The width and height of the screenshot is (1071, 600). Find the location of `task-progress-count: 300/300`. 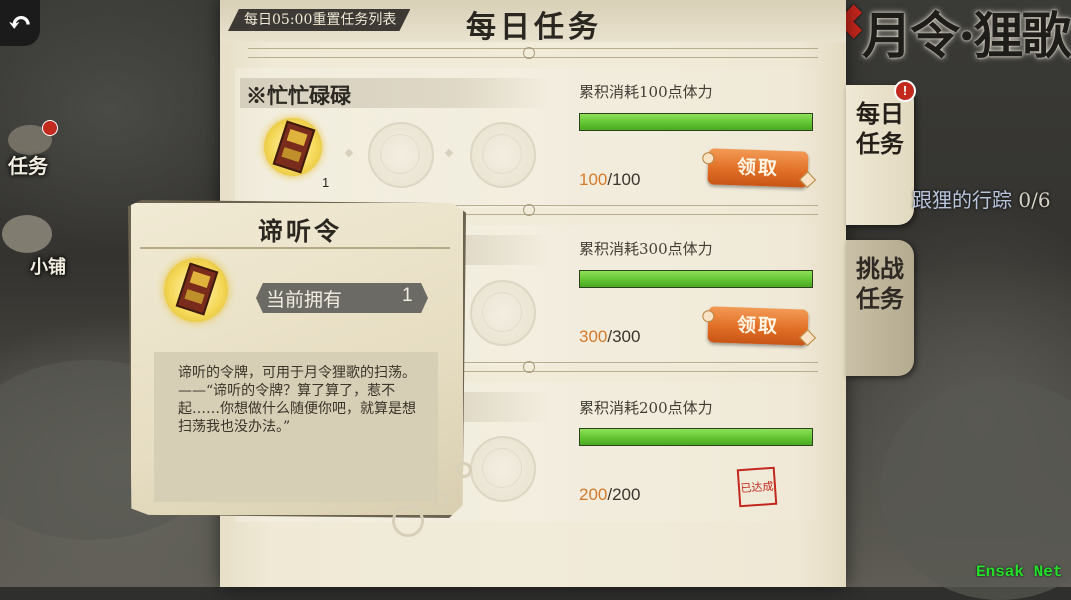

task-progress-count: 300/300 is located at coordinates (609, 337).